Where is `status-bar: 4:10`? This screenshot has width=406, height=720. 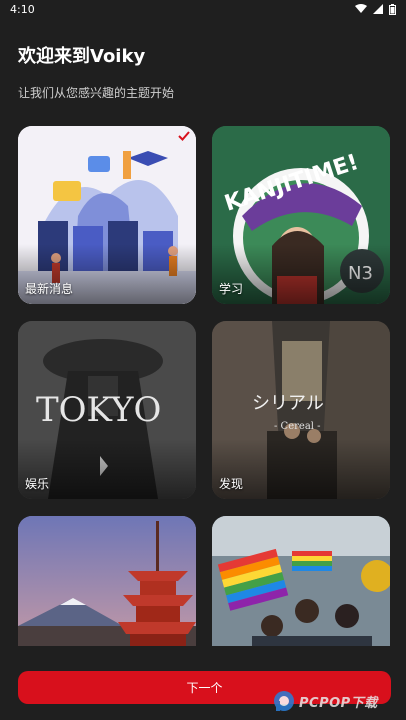
status-bar: 4:10 is located at coordinates (203, 9).